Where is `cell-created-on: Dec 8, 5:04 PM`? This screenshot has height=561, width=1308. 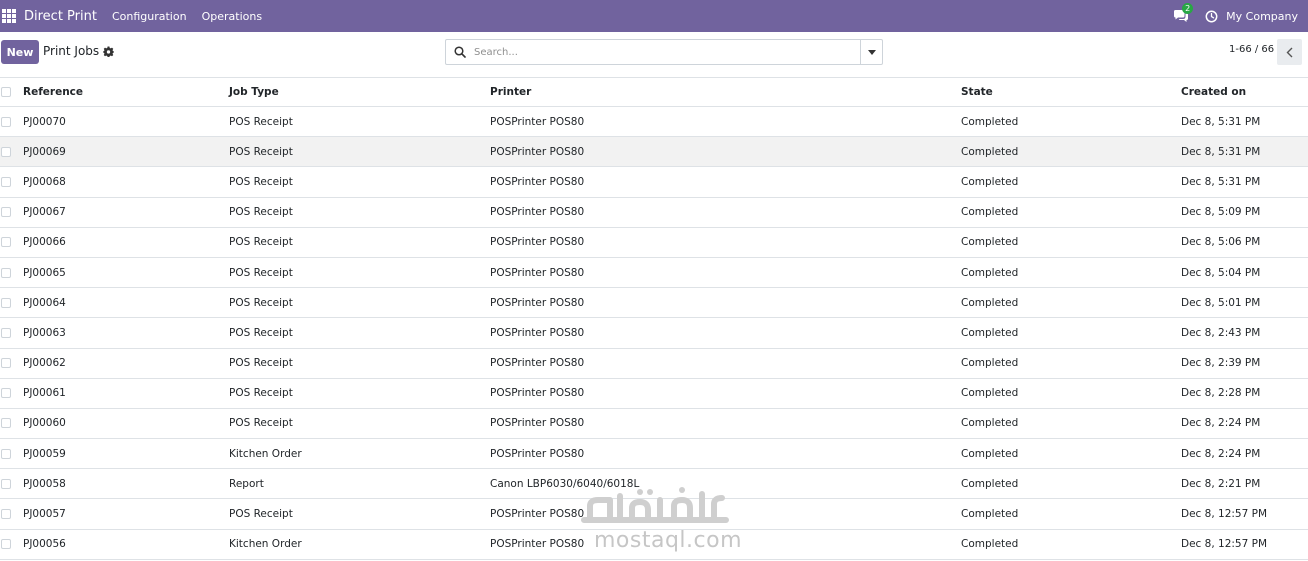
cell-created-on: Dec 8, 5:04 PM is located at coordinates (1221, 272).